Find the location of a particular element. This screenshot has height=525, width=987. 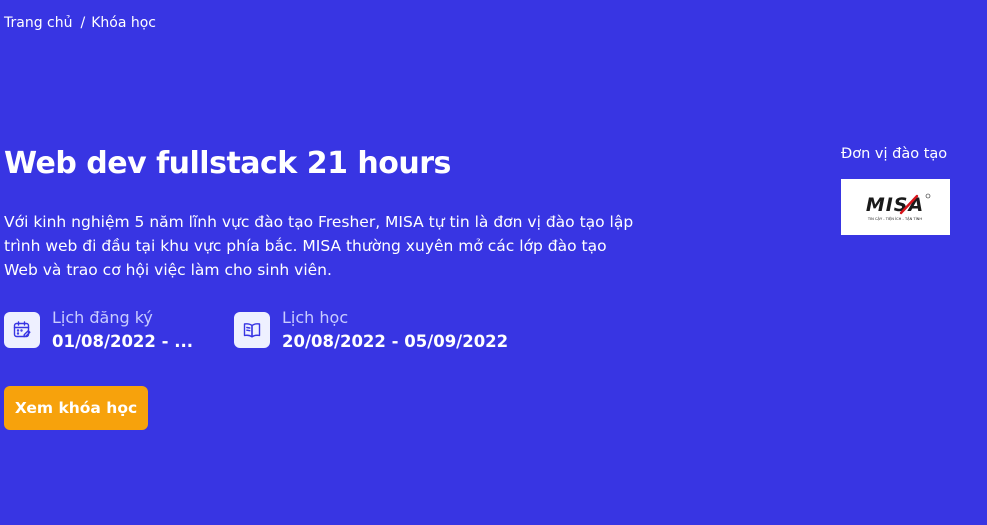

misa-logo-tagline: TIN CẬY - TIỆN ÍCH - TẬN TÌNH is located at coordinates (893, 218).